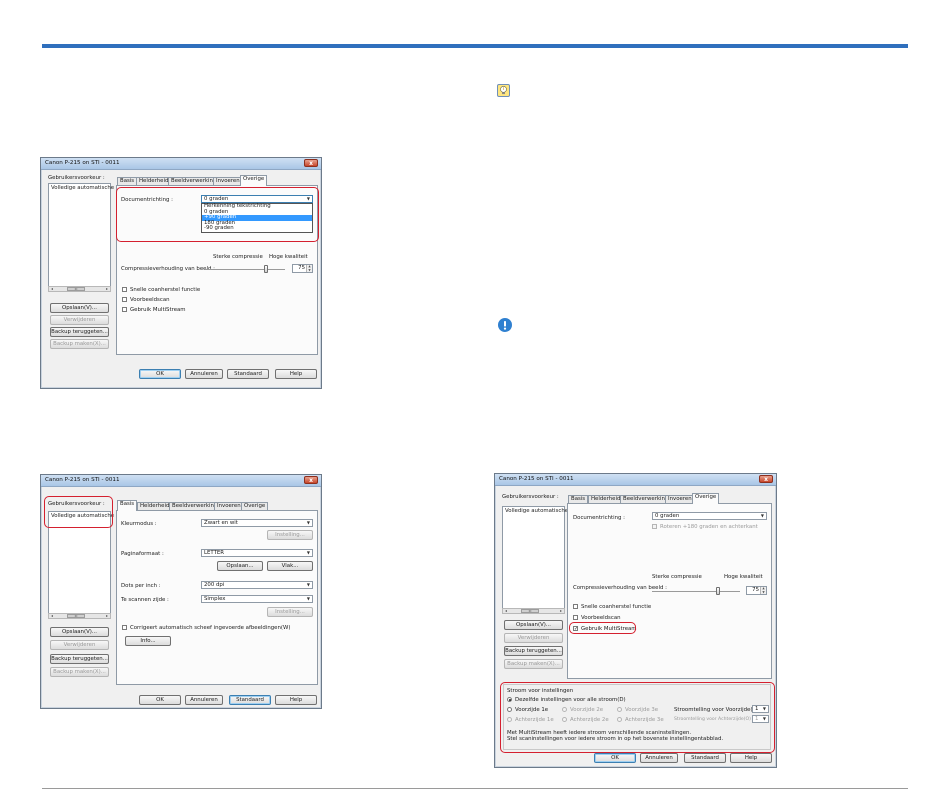 This screenshot has width=950, height=806. Describe the element at coordinates (760, 719) in the screenshot. I see `back-count-combo: 1 ▼` at that location.